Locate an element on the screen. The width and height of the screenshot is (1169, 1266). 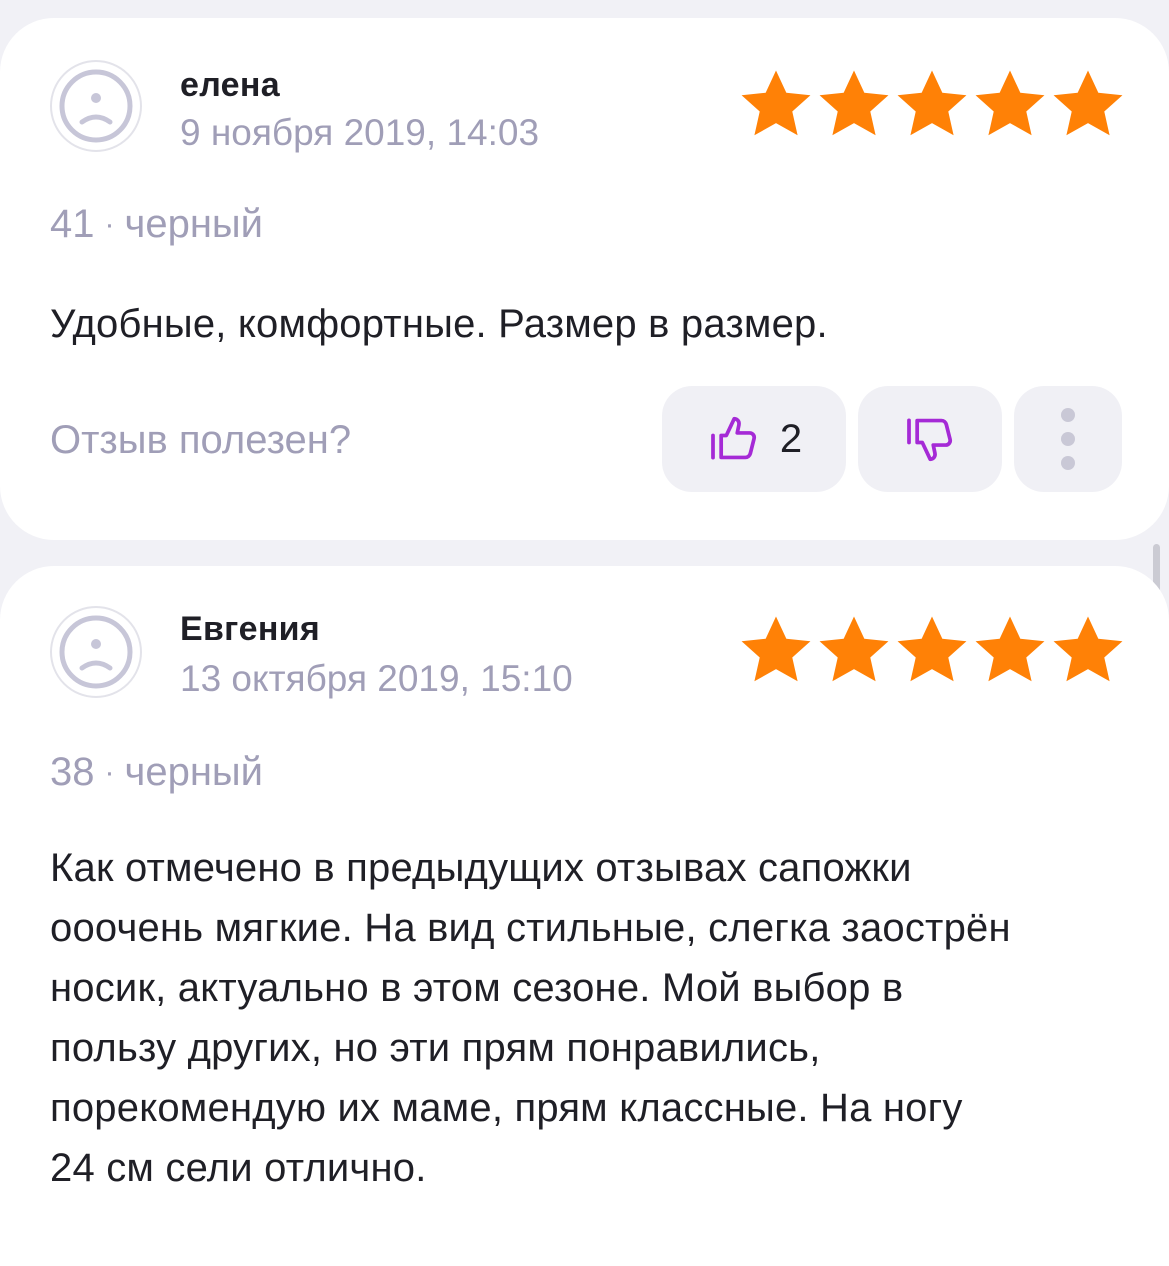
review-text-line: 24 см сели отлично. is located at coordinates (238, 1168).